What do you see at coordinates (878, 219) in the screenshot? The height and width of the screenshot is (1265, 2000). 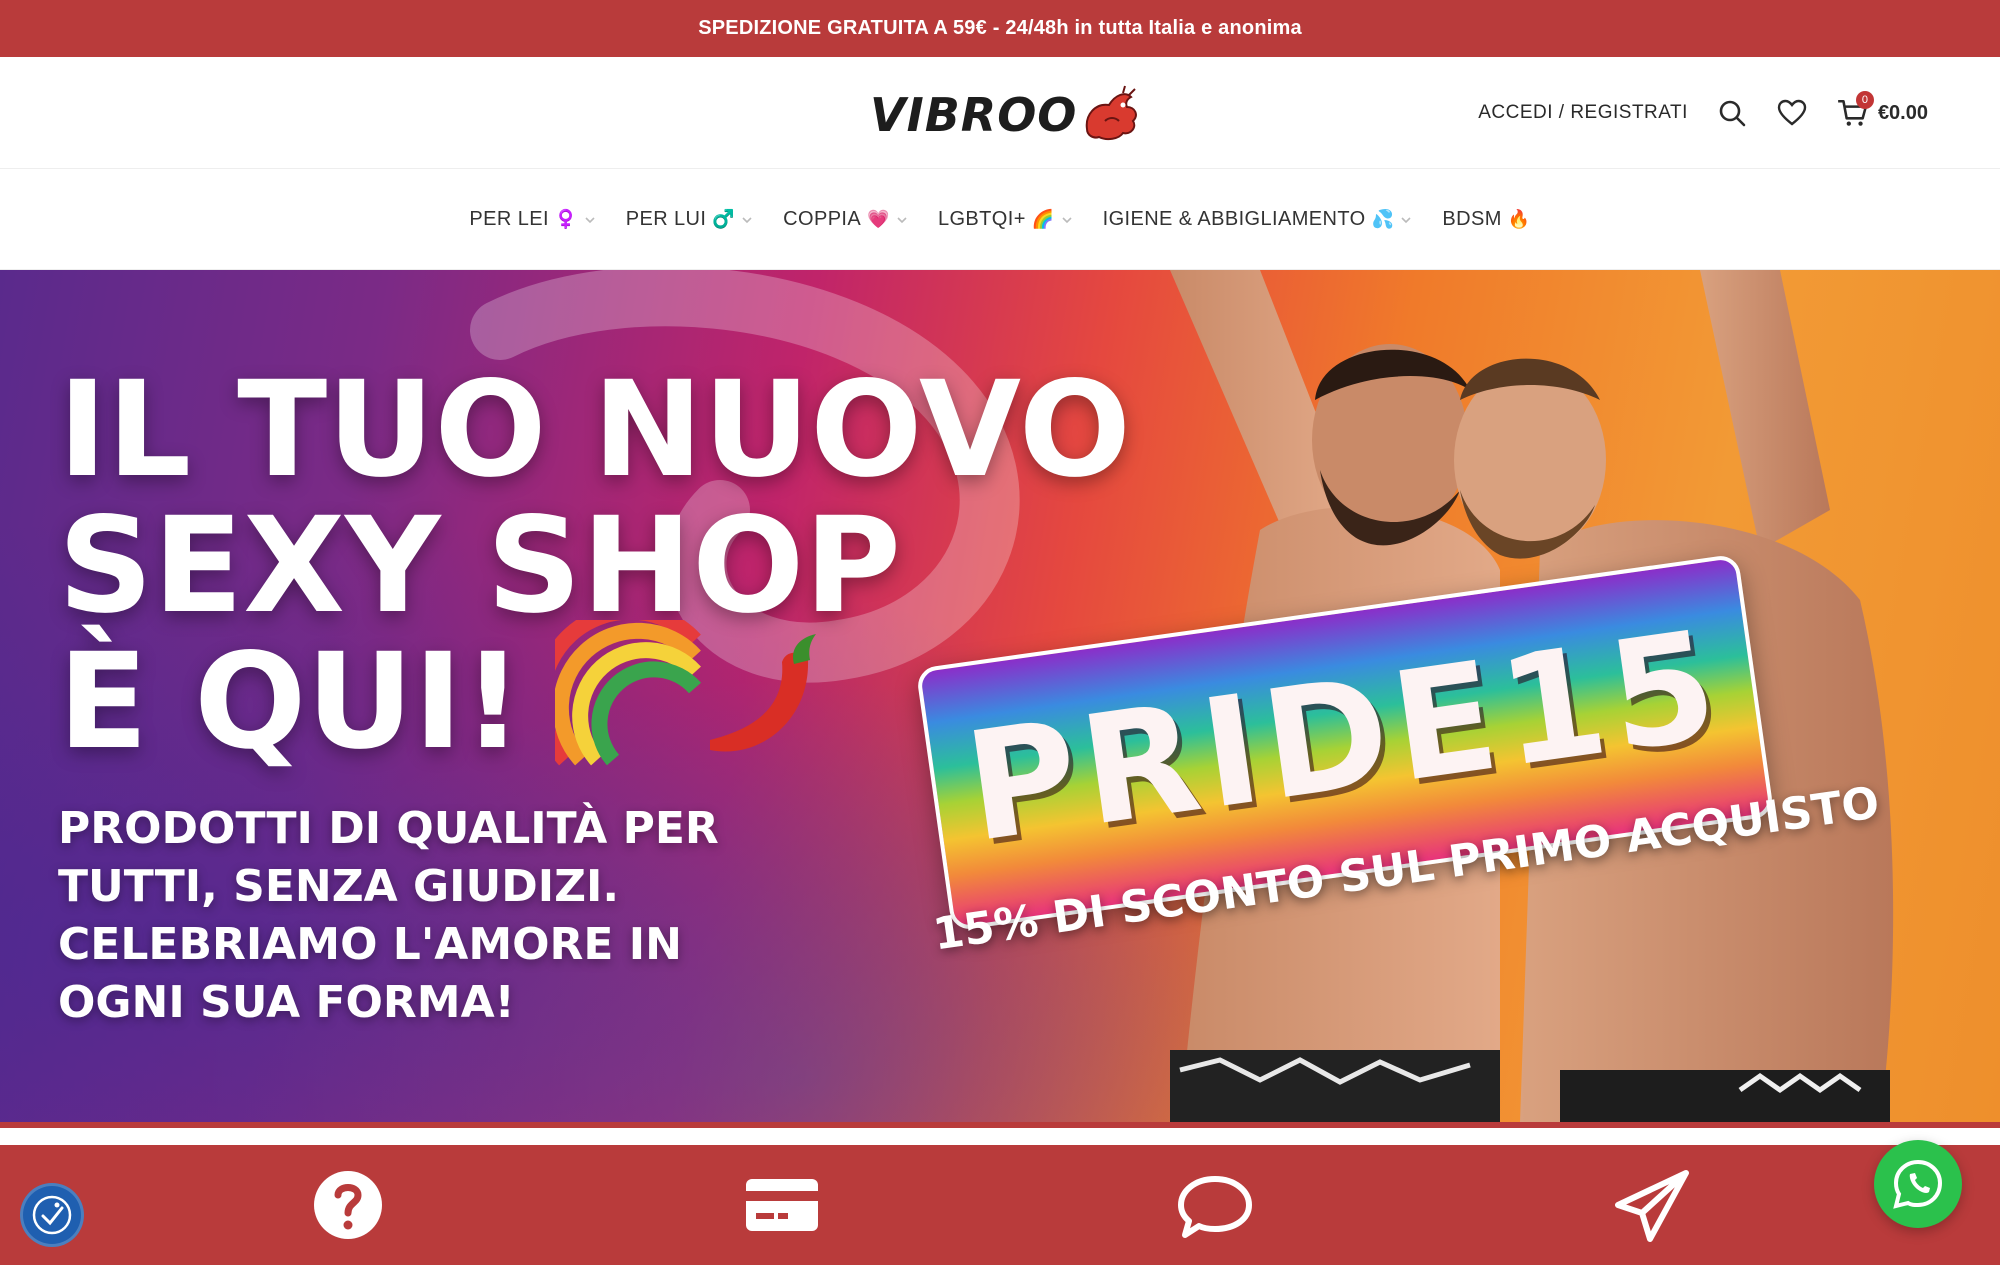 I see `heart-emoji-icon: 💗` at bounding box center [878, 219].